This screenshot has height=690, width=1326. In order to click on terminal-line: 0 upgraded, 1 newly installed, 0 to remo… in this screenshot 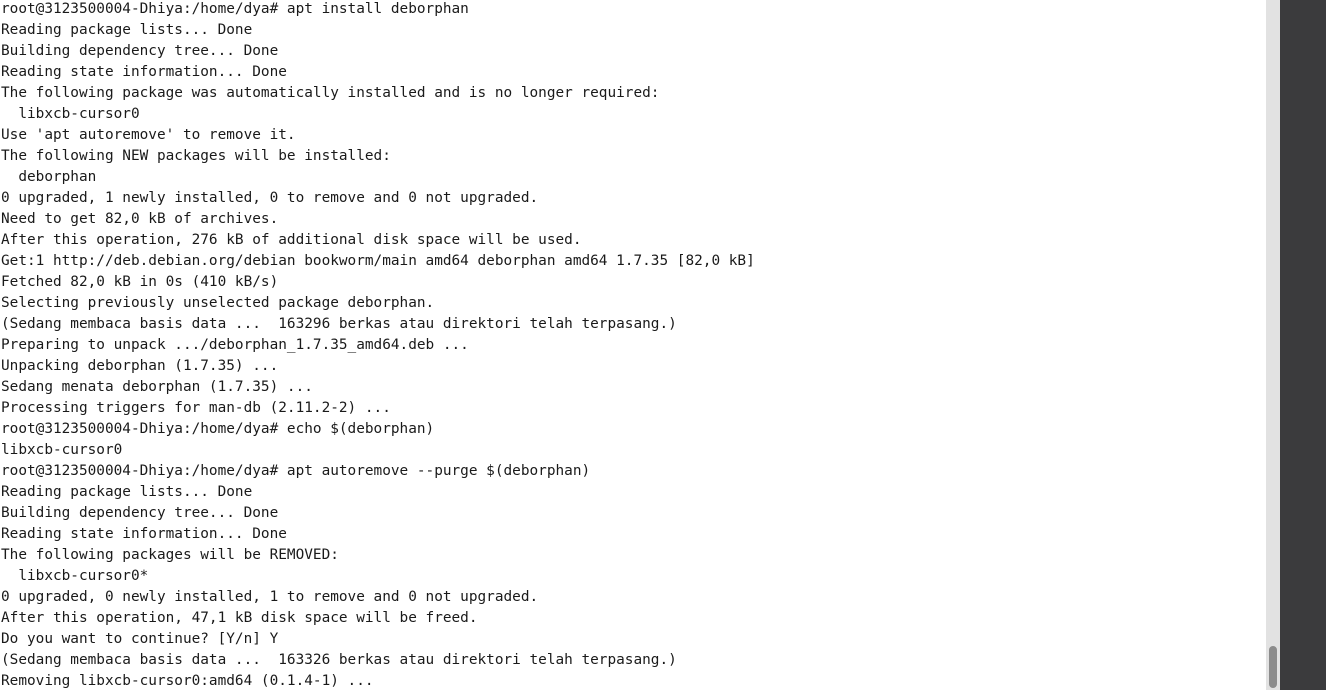, I will do `click(270, 198)`.